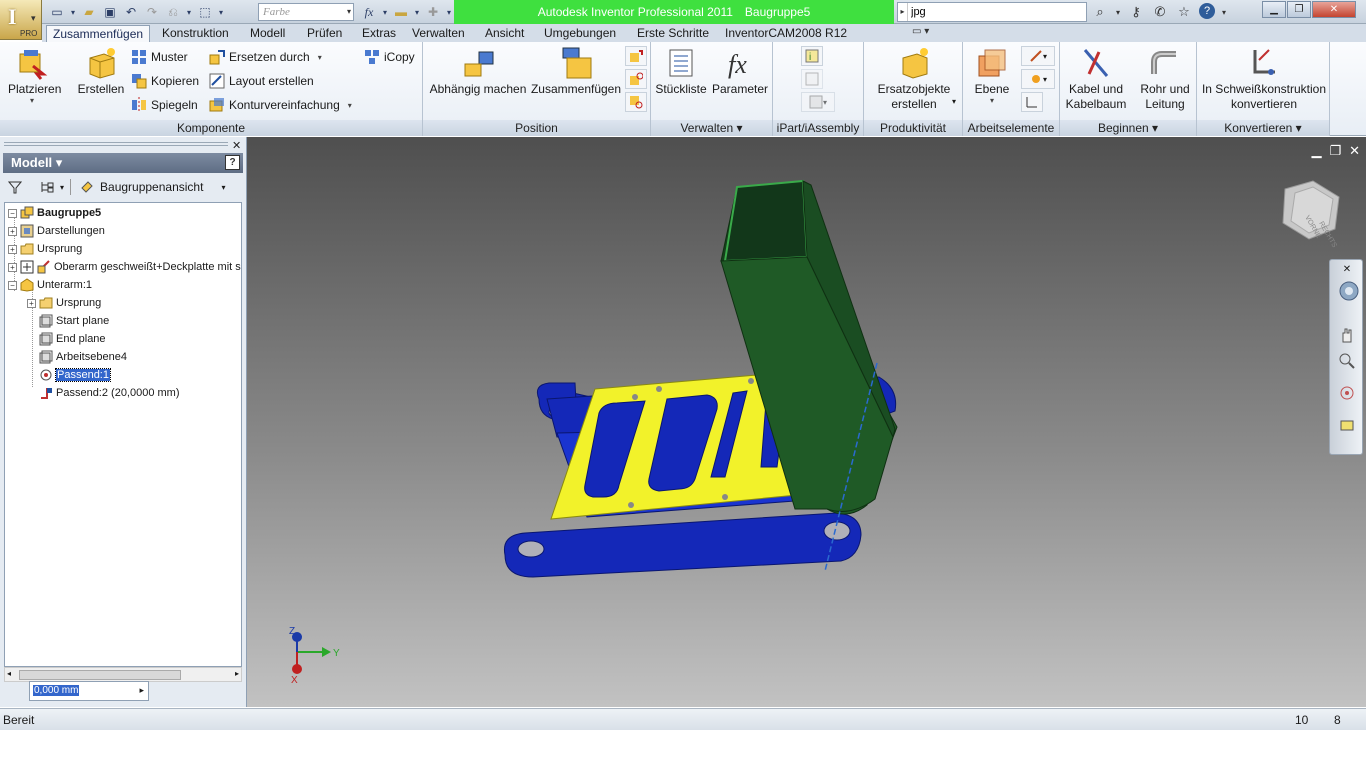 Image resolution: width=1366 pixels, height=768 pixels. What do you see at coordinates (681, 71) in the screenshot?
I see `stueckliste-button: Stückliste` at bounding box center [681, 71].